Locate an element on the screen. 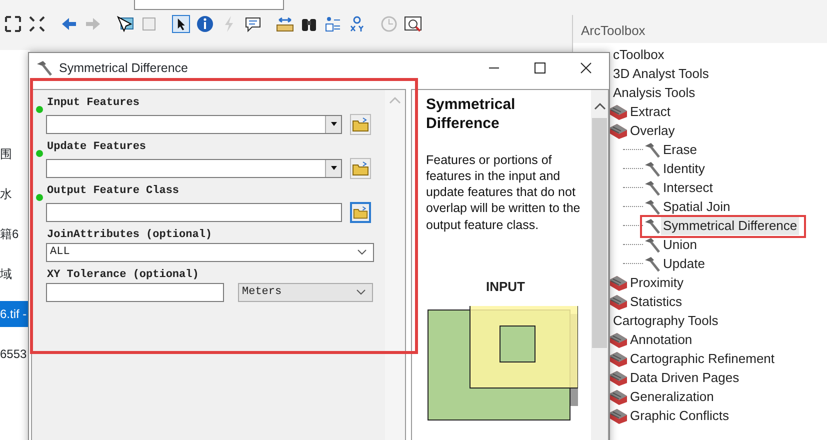  panel-title: ArcToolbox is located at coordinates (700, 29).